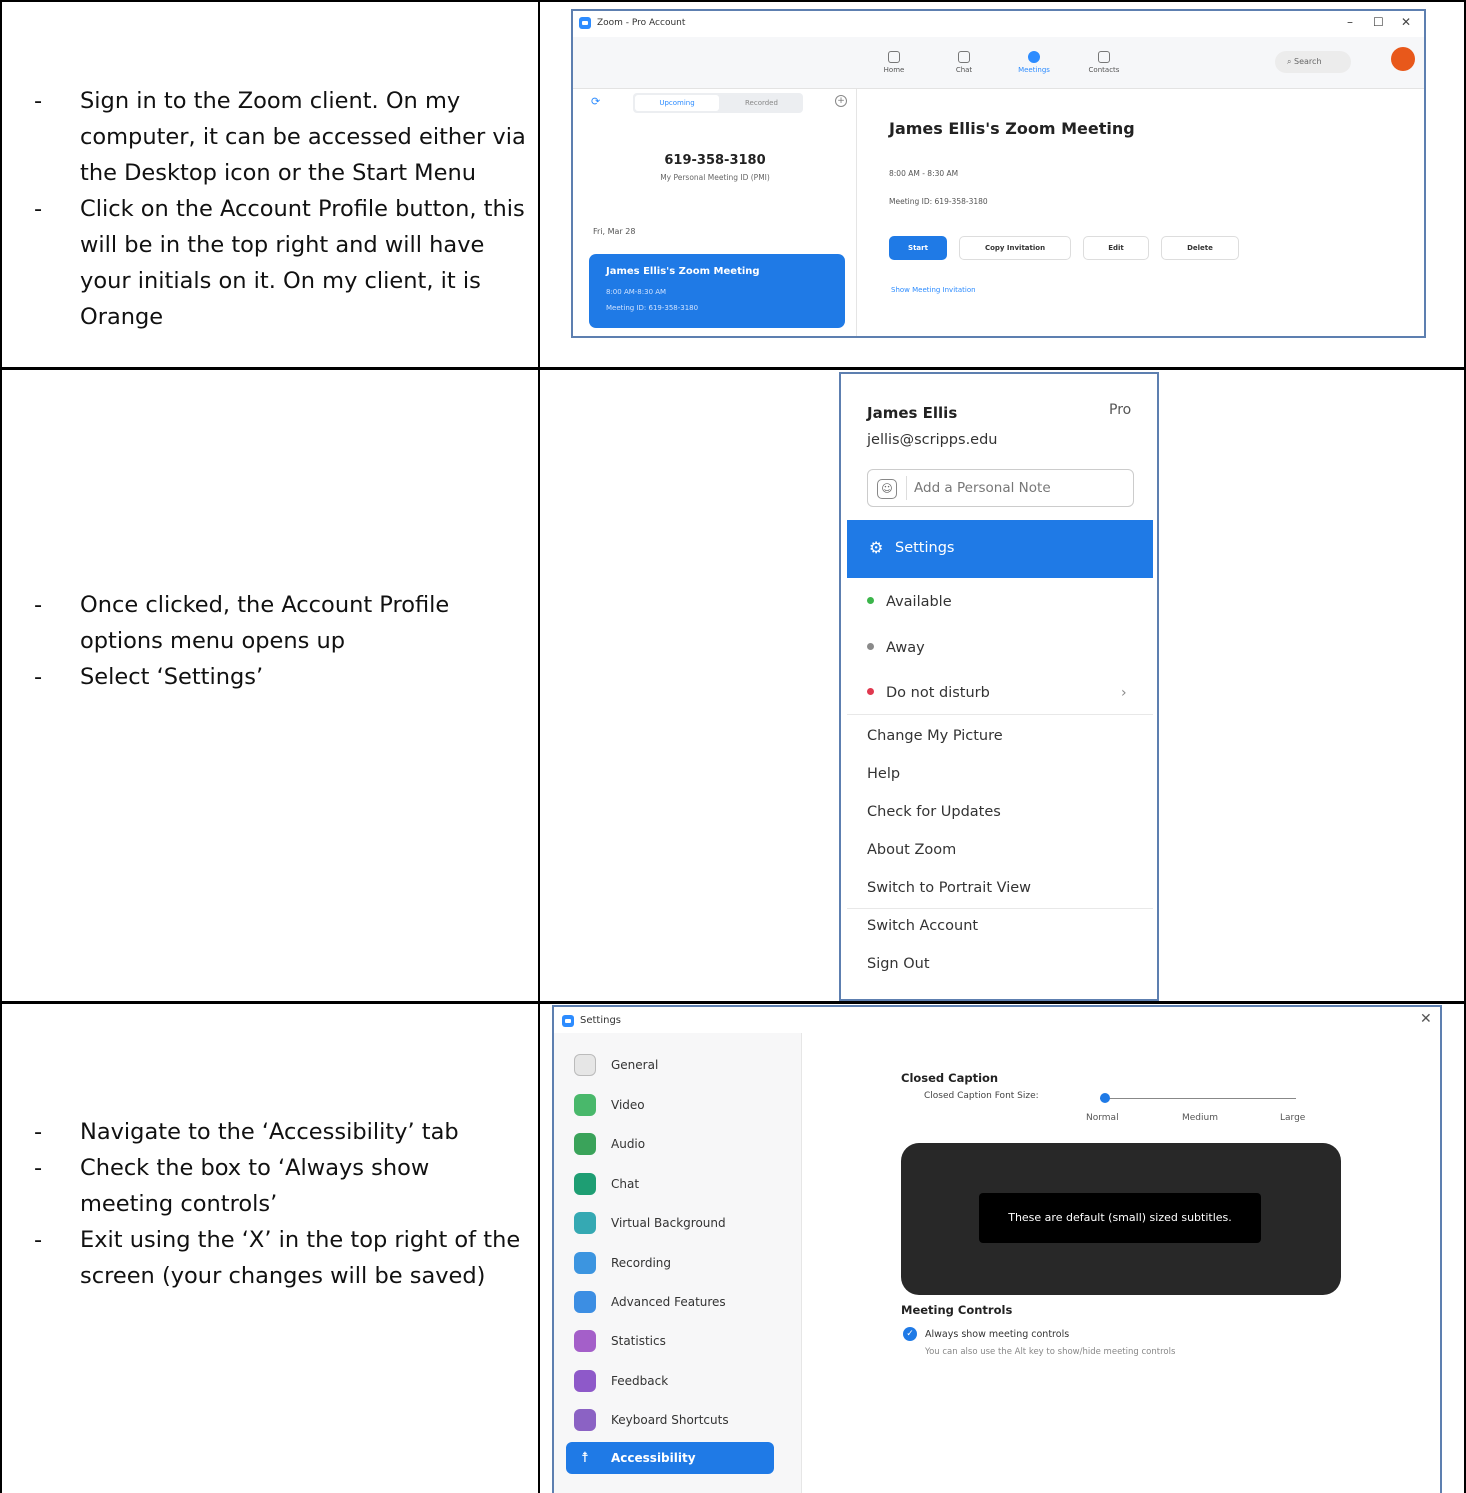  What do you see at coordinates (949, 888) in the screenshot?
I see `menu-item-portrait-view: Switch to Portrait View` at bounding box center [949, 888].